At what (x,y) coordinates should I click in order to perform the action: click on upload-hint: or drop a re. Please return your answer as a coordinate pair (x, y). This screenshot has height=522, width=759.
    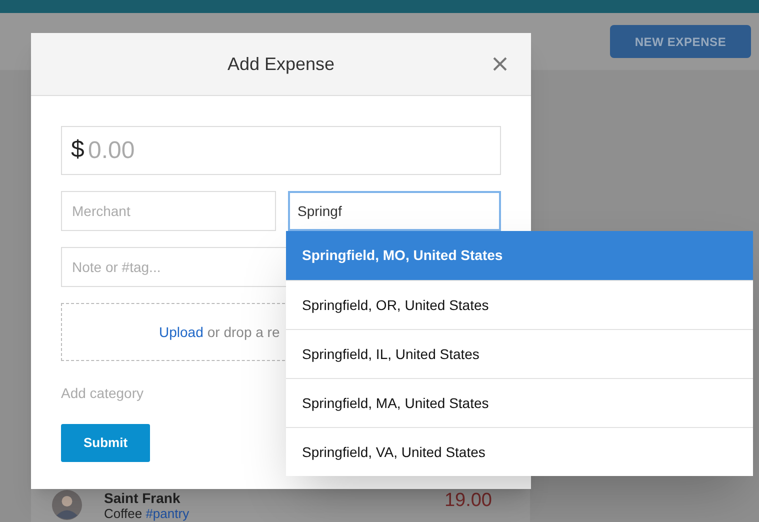
    Looking at the image, I should click on (243, 332).